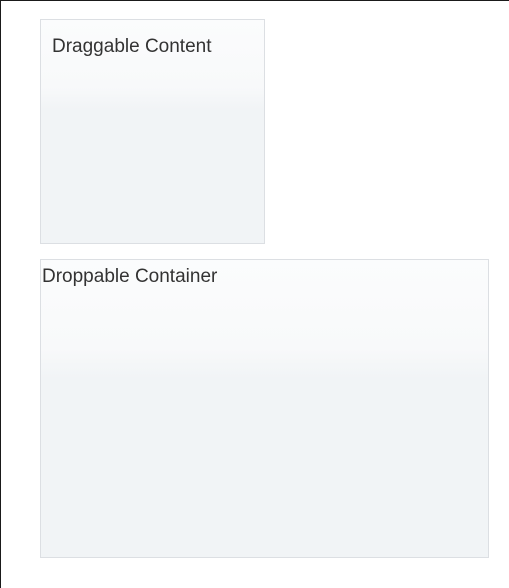  I want to click on draggable-label: Draggable Content, so click(132, 46).